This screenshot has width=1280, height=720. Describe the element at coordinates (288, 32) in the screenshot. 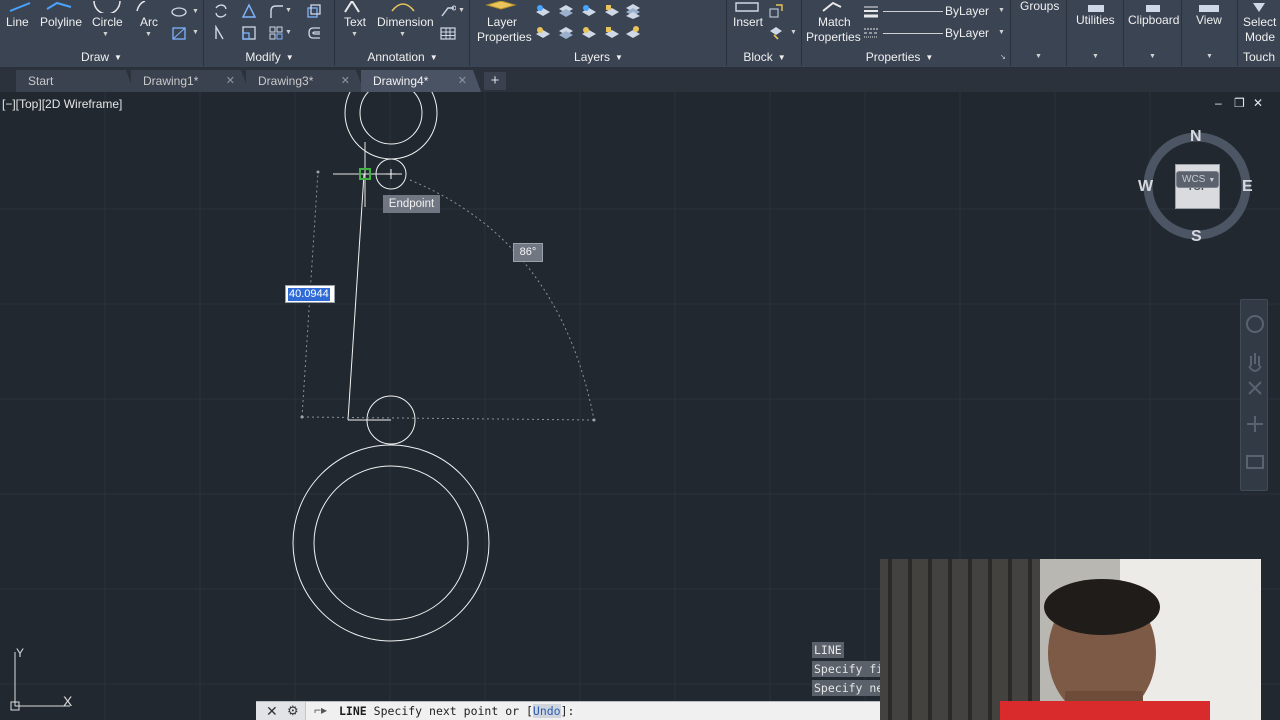

I see `array-dropdown-icon: ▼` at that location.